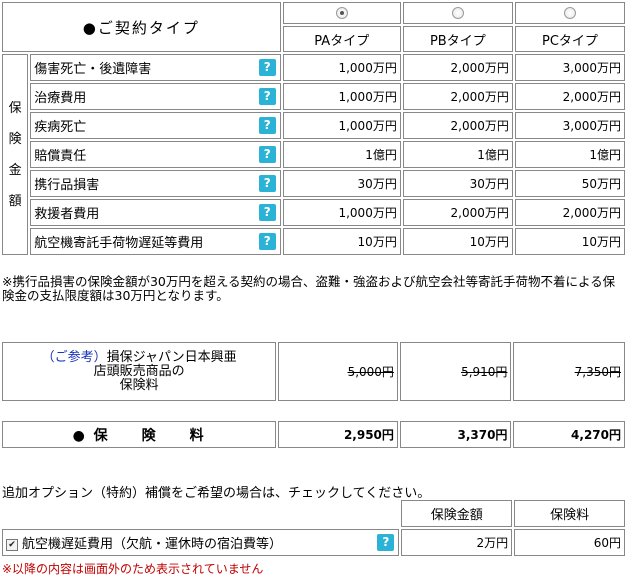 This screenshot has width=627, height=577. I want to click on plan-pc-radio, so click(569, 13).